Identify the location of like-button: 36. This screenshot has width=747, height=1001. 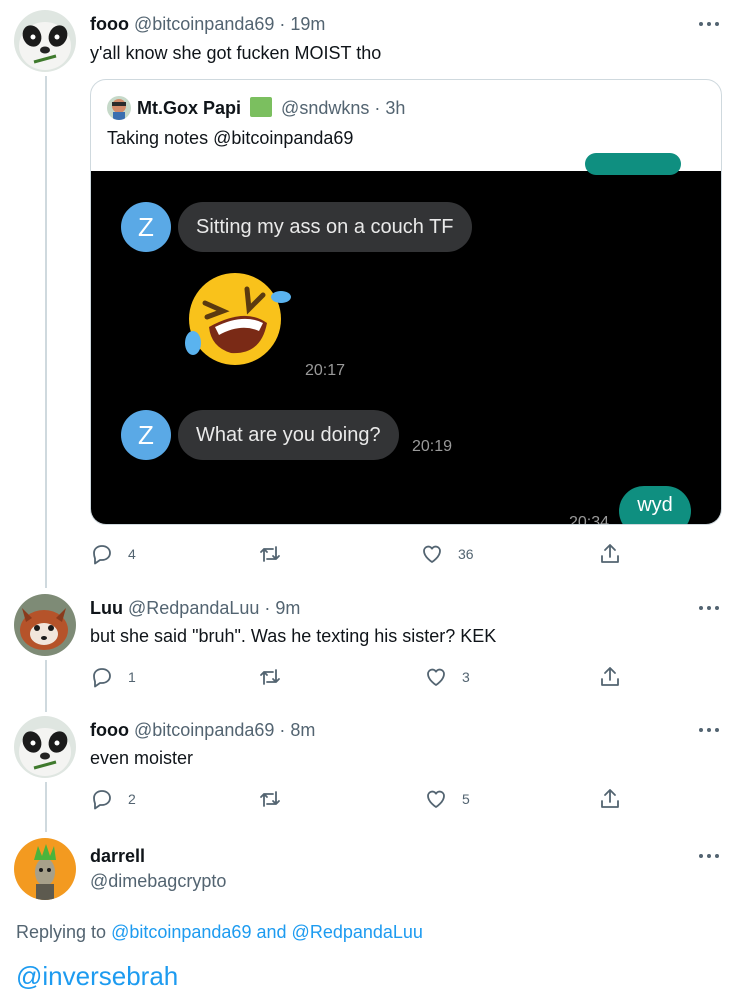
(447, 554).